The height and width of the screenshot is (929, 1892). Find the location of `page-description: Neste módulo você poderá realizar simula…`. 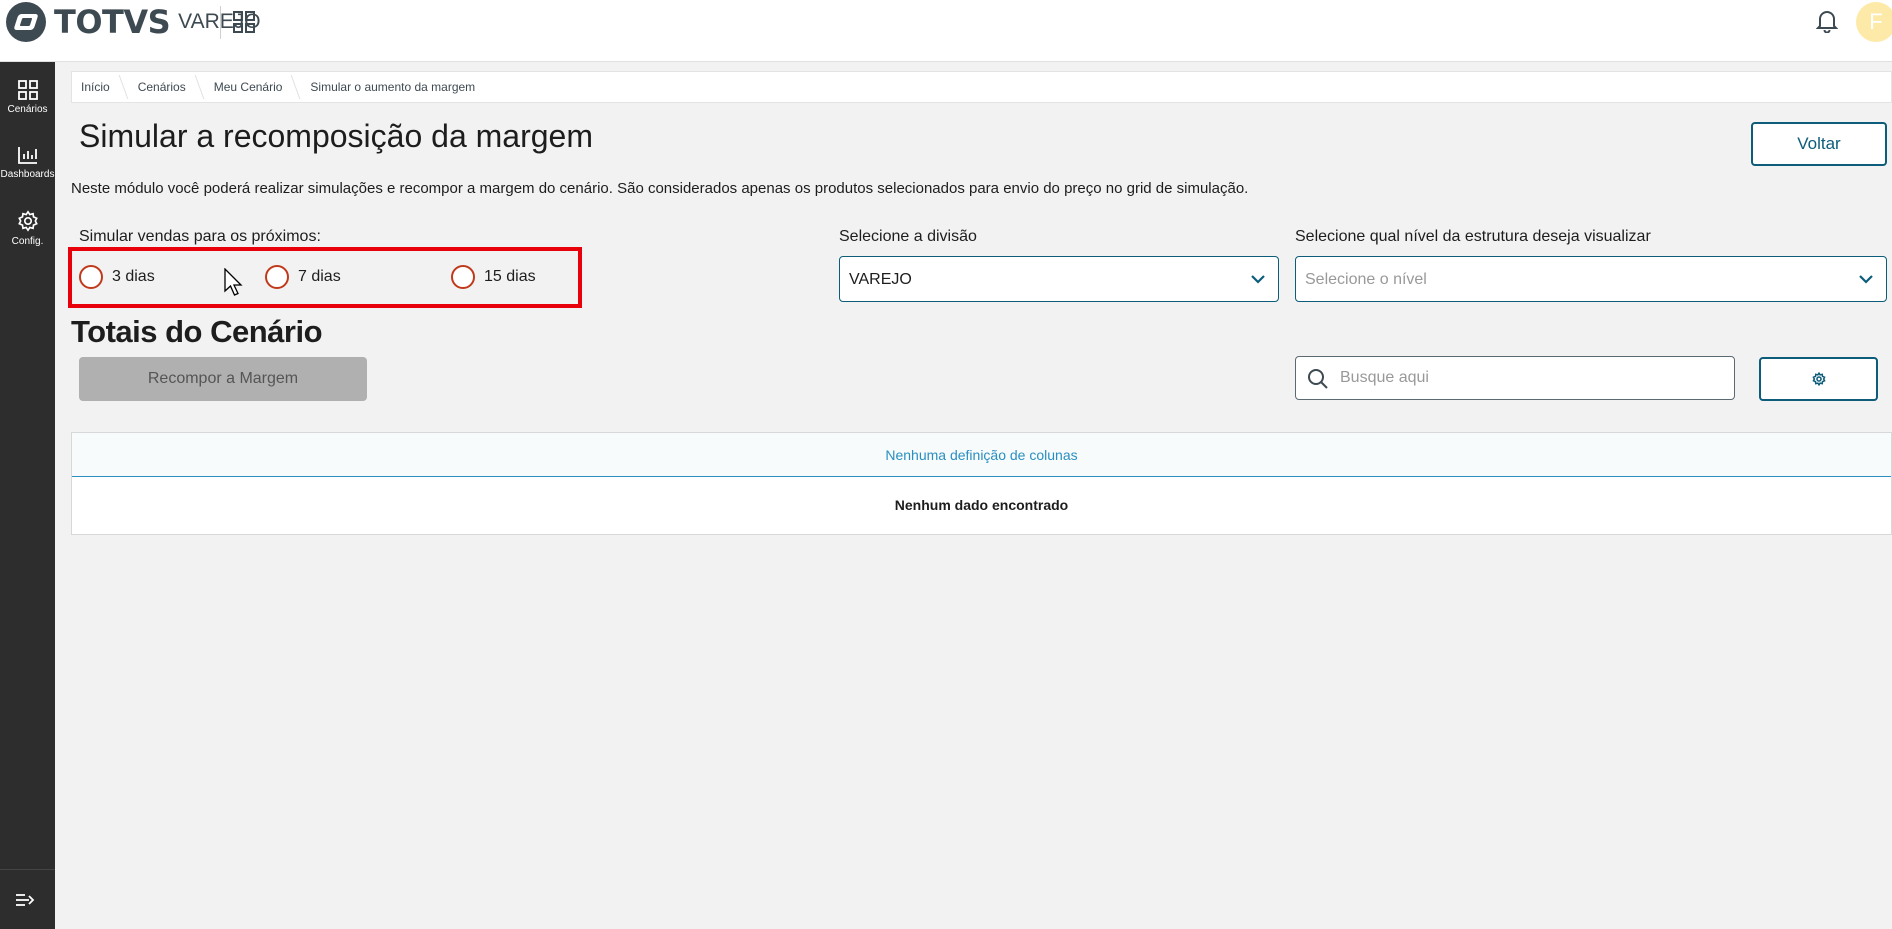

page-description: Neste módulo você poderá realizar simula… is located at coordinates (660, 188).